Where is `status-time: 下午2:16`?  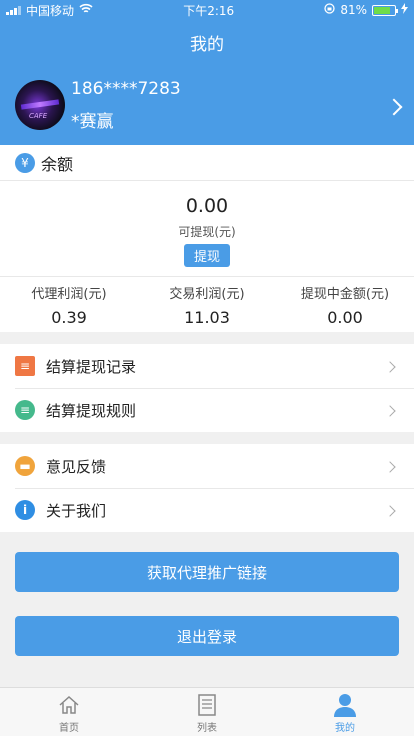
status-time: 下午2:16 is located at coordinates (209, 10).